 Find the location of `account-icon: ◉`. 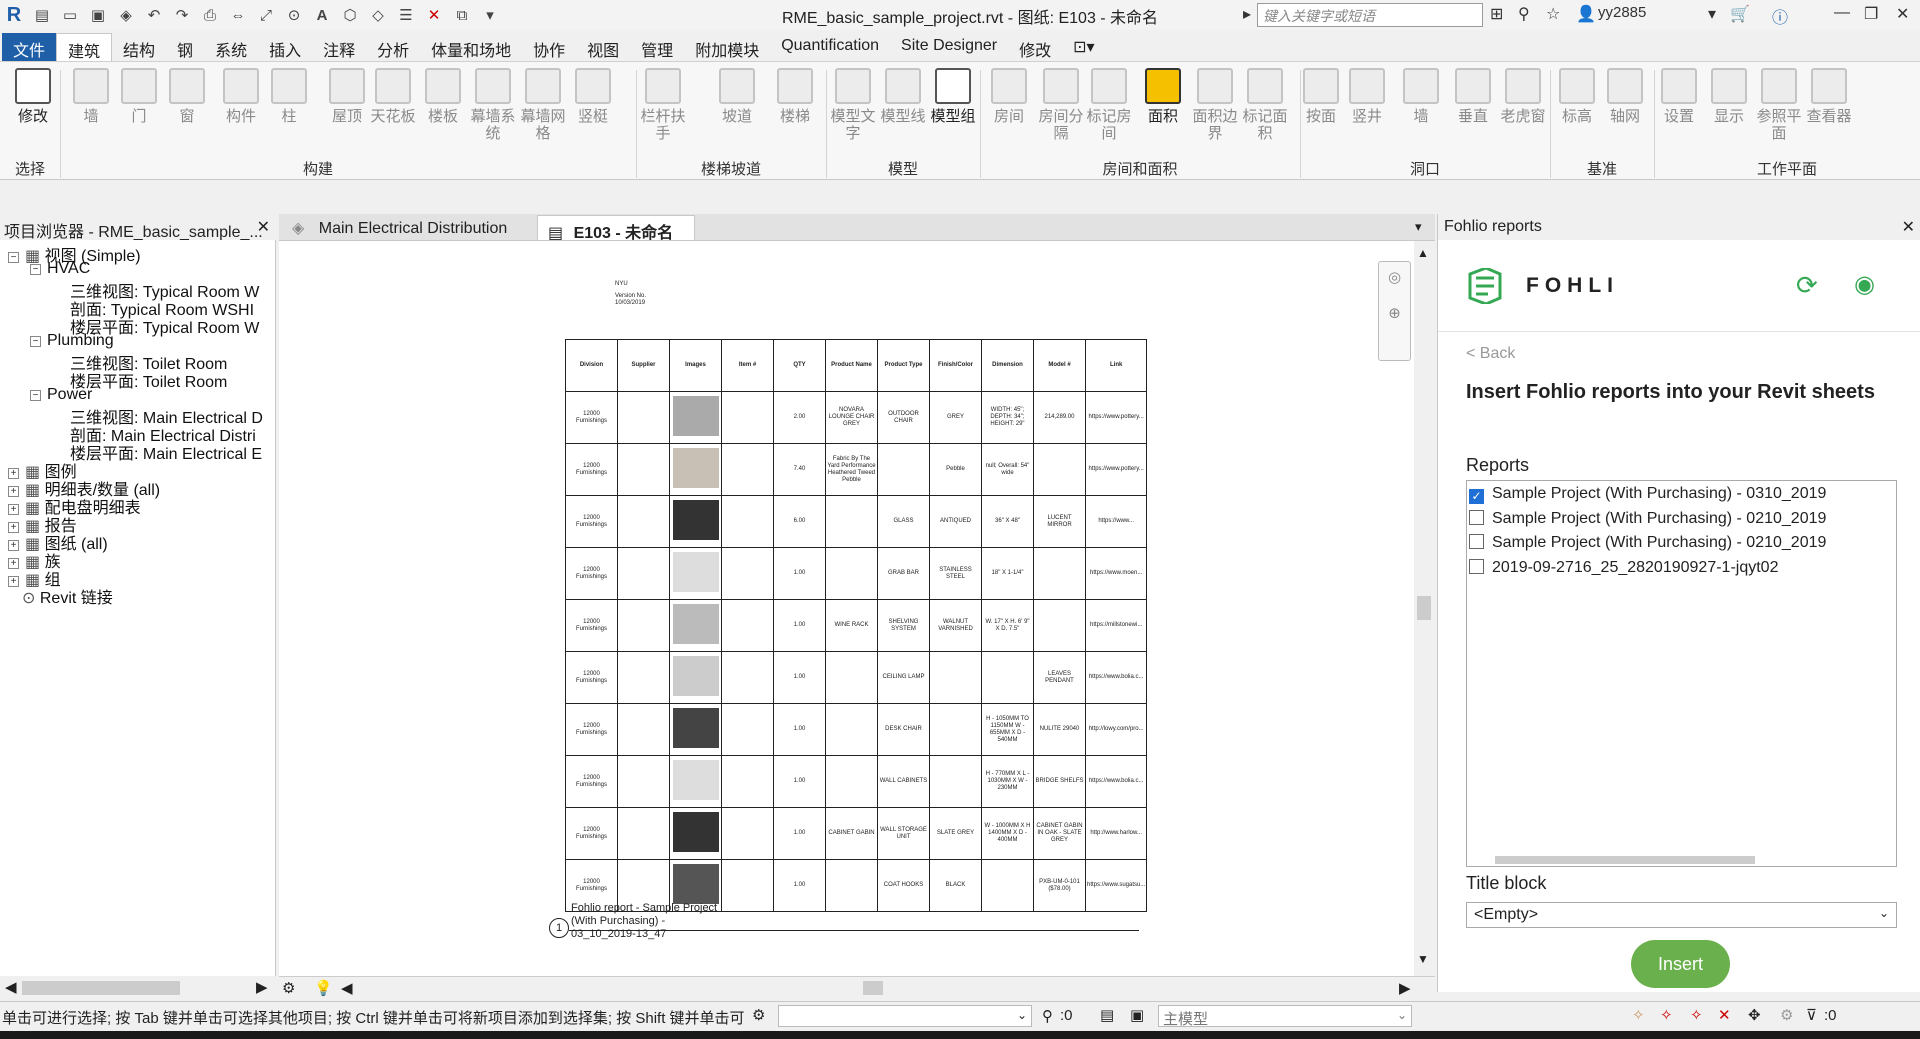

account-icon: ◉ is located at coordinates (1864, 284).